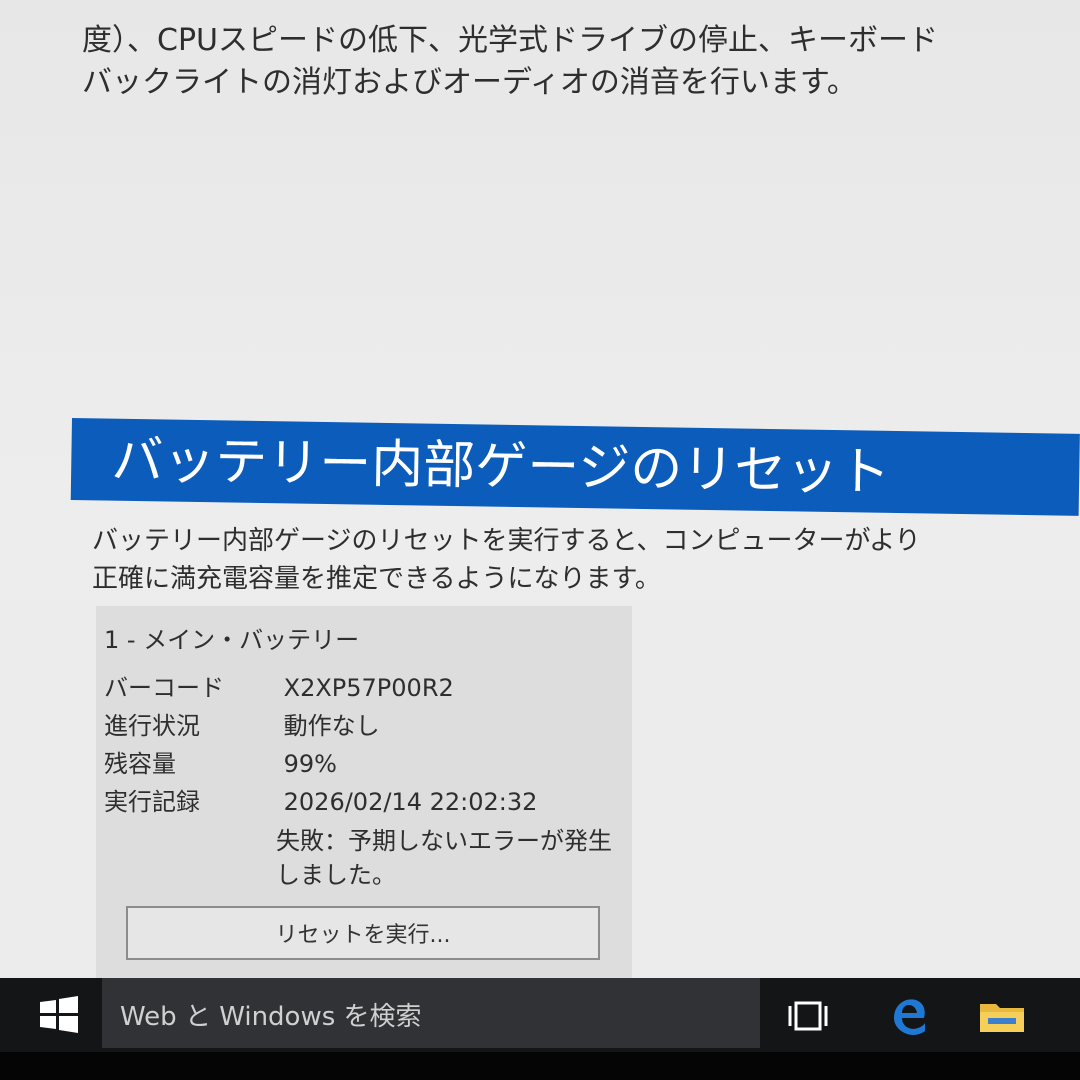  What do you see at coordinates (908, 1016) in the screenshot?
I see `edge-icon` at bounding box center [908, 1016].